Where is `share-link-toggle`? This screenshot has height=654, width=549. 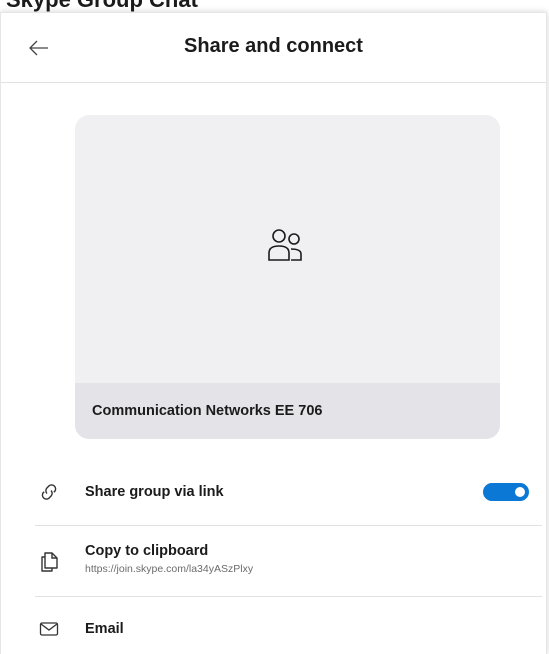 share-link-toggle is located at coordinates (506, 492).